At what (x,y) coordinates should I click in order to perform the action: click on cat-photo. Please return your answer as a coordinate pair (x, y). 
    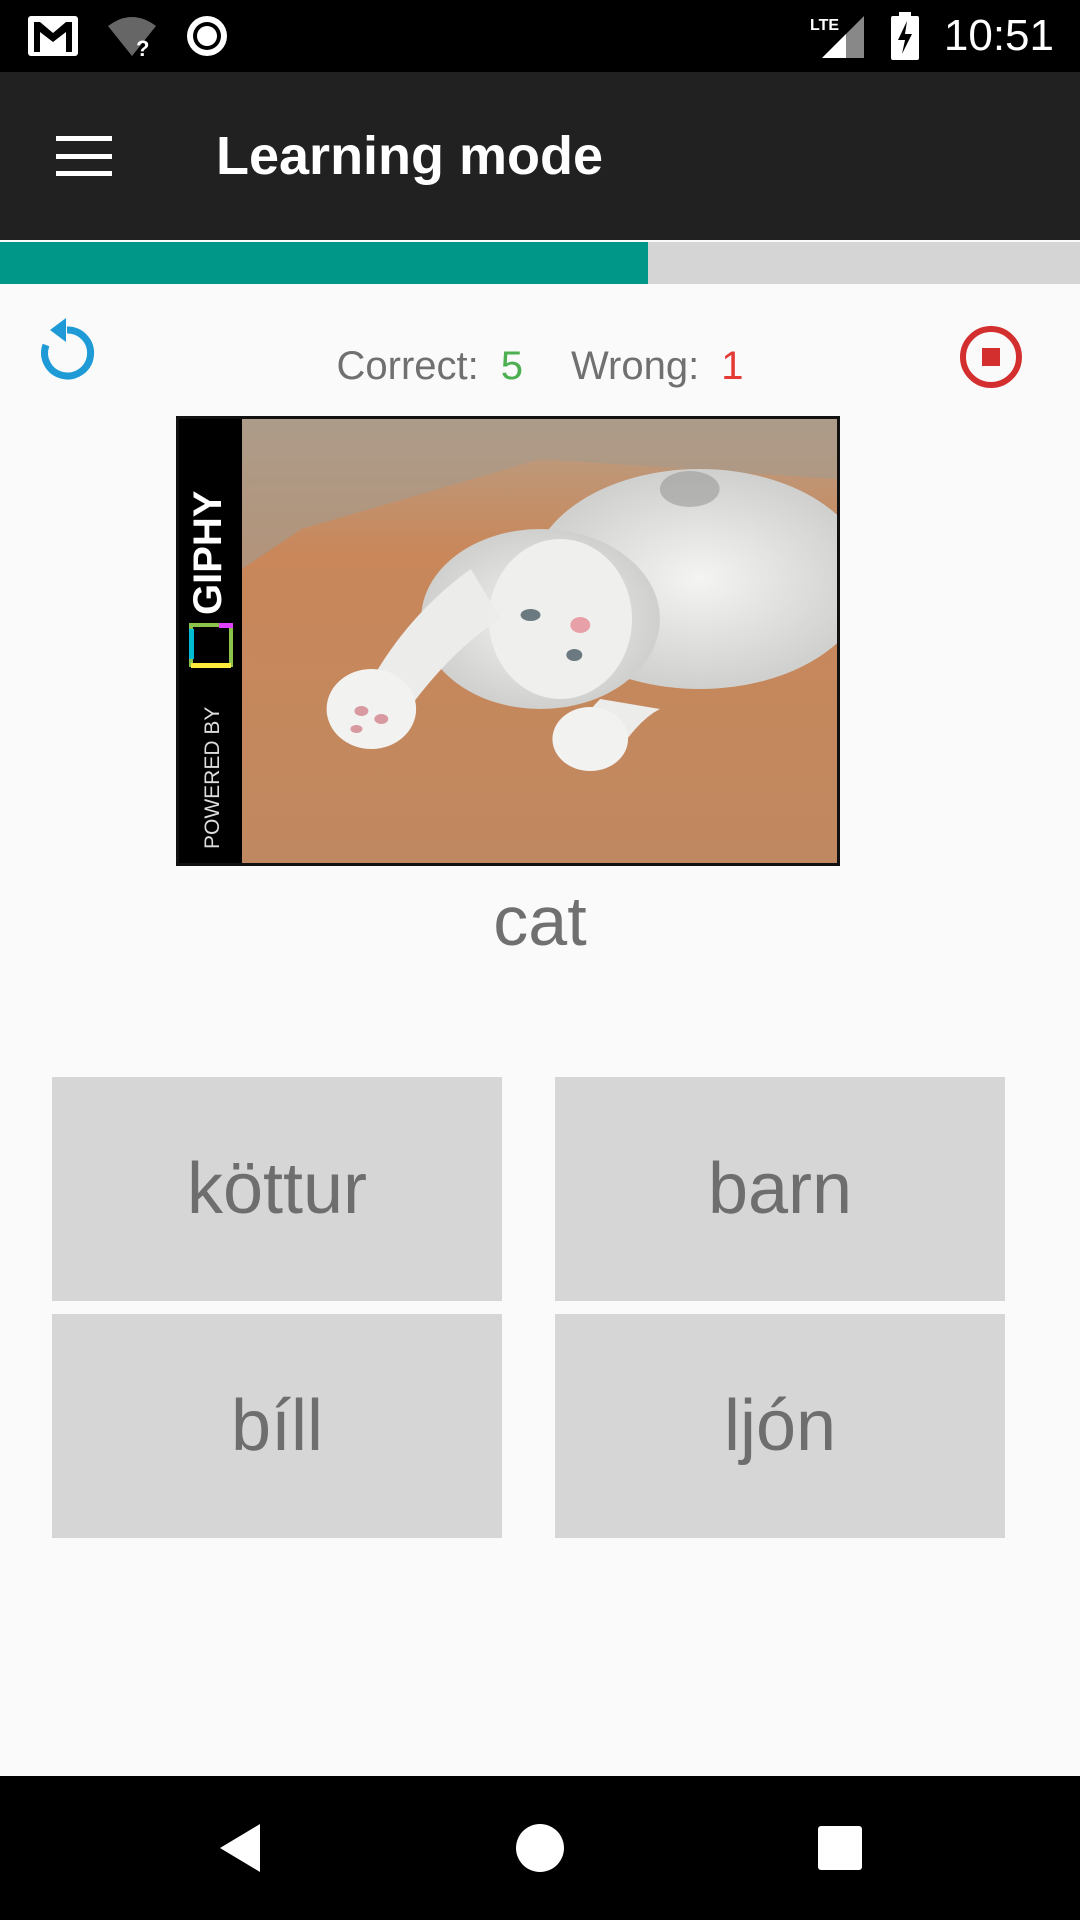
    Looking at the image, I should click on (539, 641).